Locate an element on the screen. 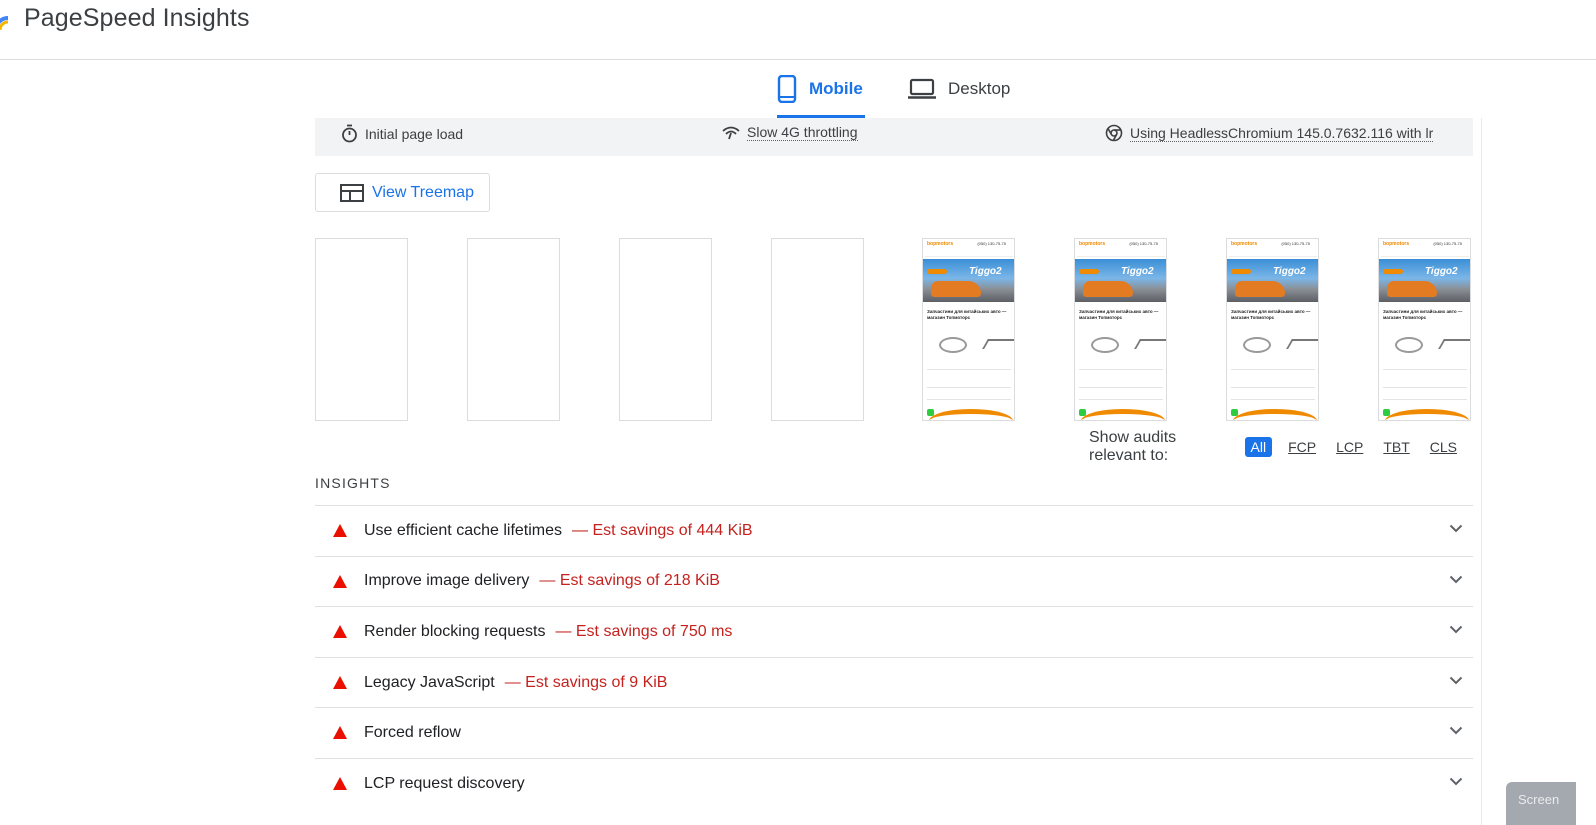 This screenshot has width=1596, height=825. screenshot-overlay-button: Screen is located at coordinates (1541, 803).